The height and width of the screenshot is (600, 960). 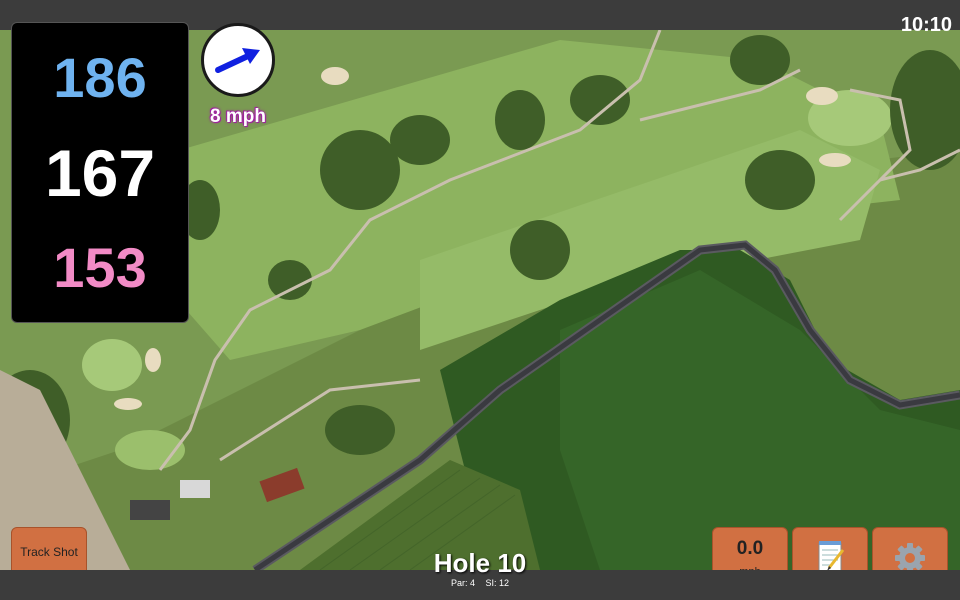 I want to click on wind-speed: 8 mph, so click(x=238, y=116).